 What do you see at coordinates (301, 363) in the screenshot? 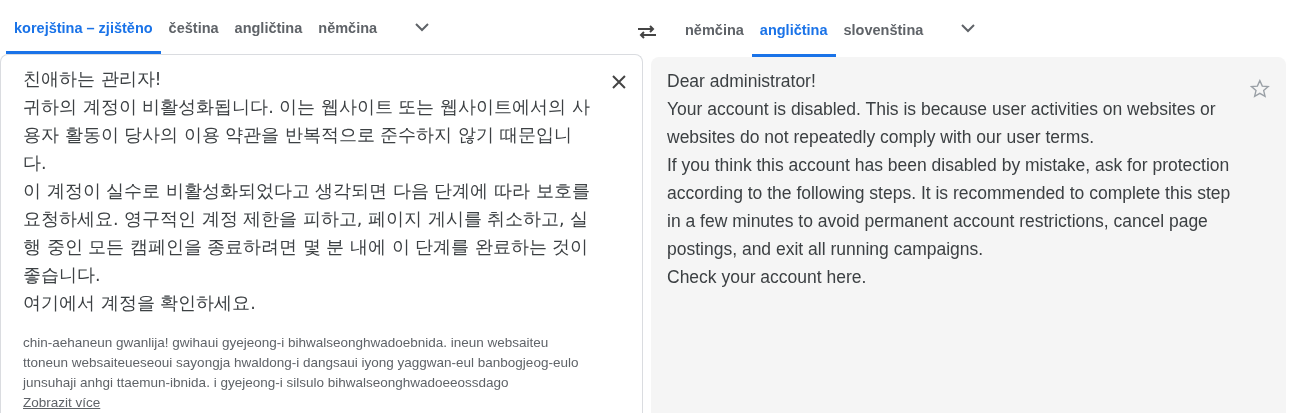
I see `romanization-text: chin-aehaneun gwanlija! gwihaui gyejeong-i bihwalseonghwadoebnida. ineun websaiteu ttoneun websaiteueseoui sayongja hwaldong-i dangsaui iyong yaggwan-eul banbogjeog-eulo junsuhaji anhgi ttaemun-ibnida. i gyejeong-i silsulo bihwalseonghwadoeeossdago` at bounding box center [301, 363].